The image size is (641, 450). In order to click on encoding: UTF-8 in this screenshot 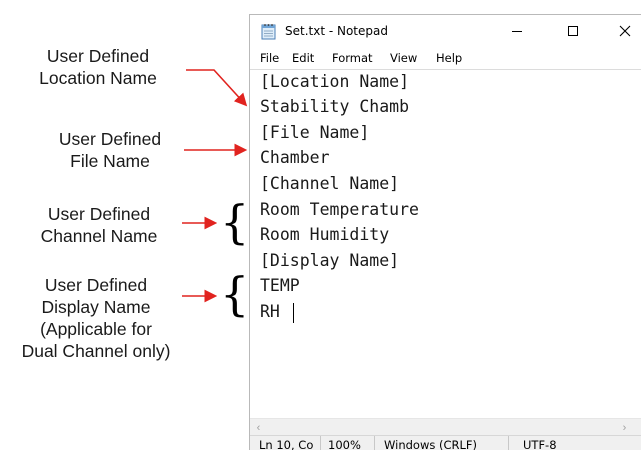, I will do `click(540, 444)`.